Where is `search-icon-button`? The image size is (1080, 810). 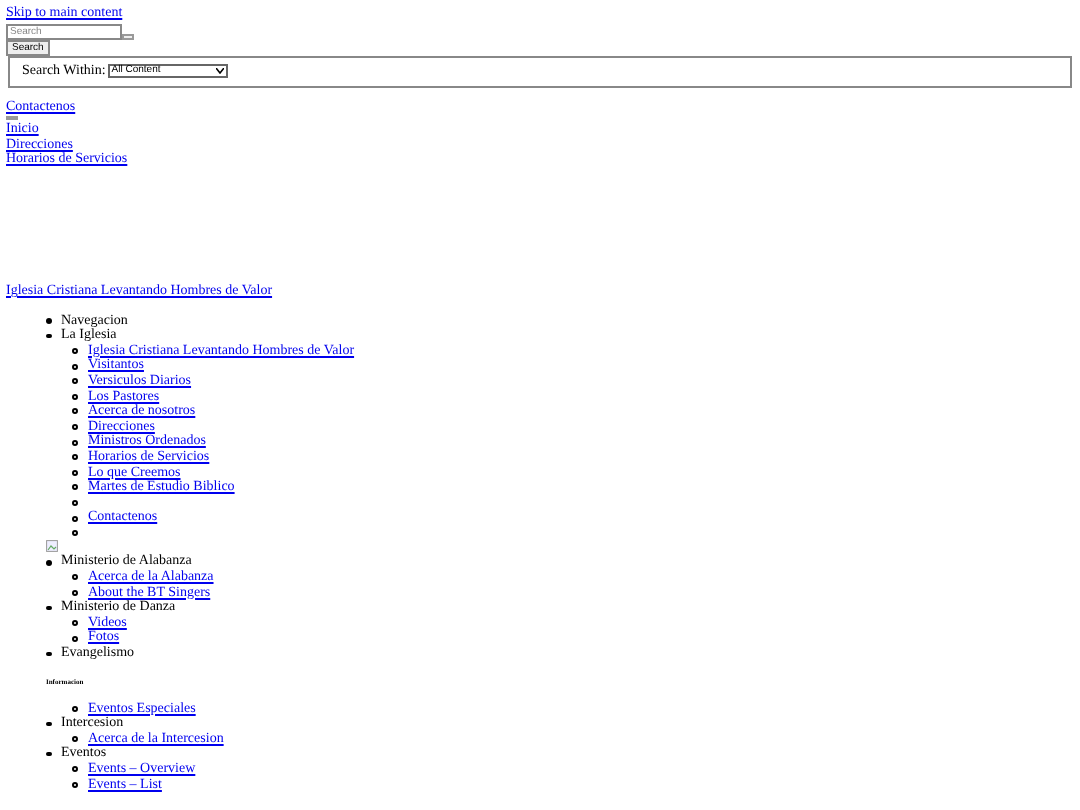 search-icon-button is located at coordinates (128, 36).